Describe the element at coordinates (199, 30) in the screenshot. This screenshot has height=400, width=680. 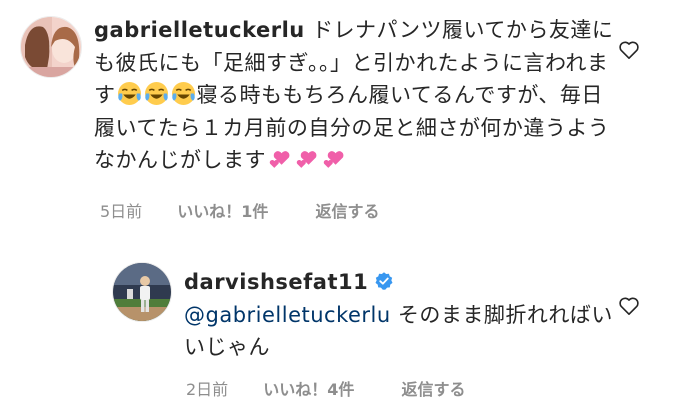
I see `comment-username: gabrielletuckerlu` at that location.